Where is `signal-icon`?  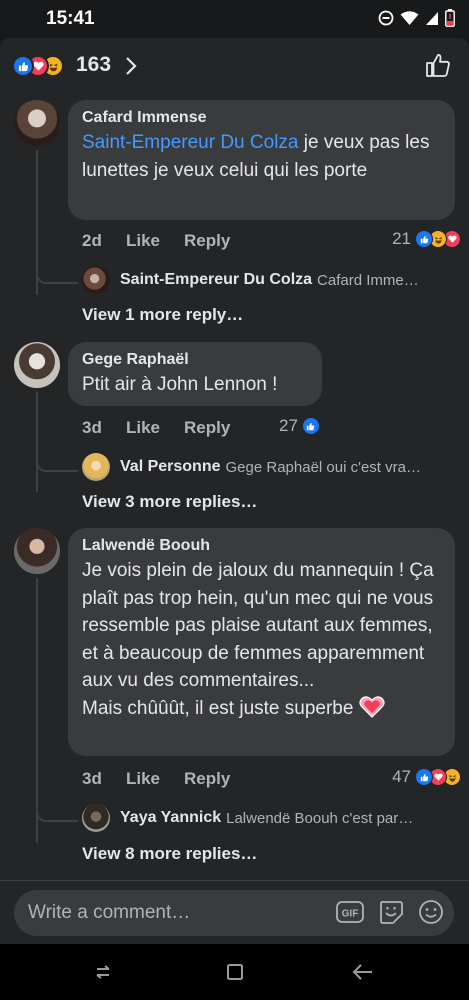
signal-icon is located at coordinates (432, 18).